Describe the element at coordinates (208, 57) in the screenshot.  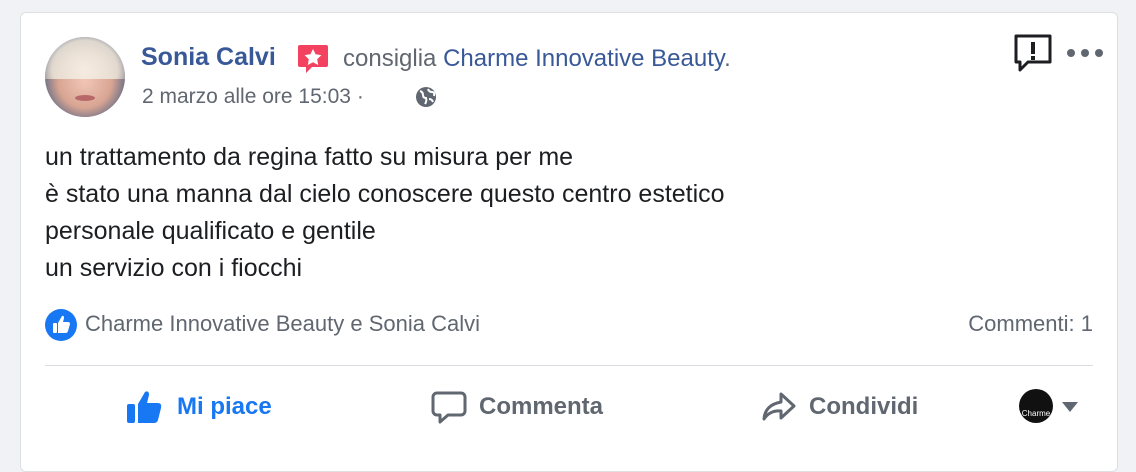
I see `author-name: Sonia Calvi` at that location.